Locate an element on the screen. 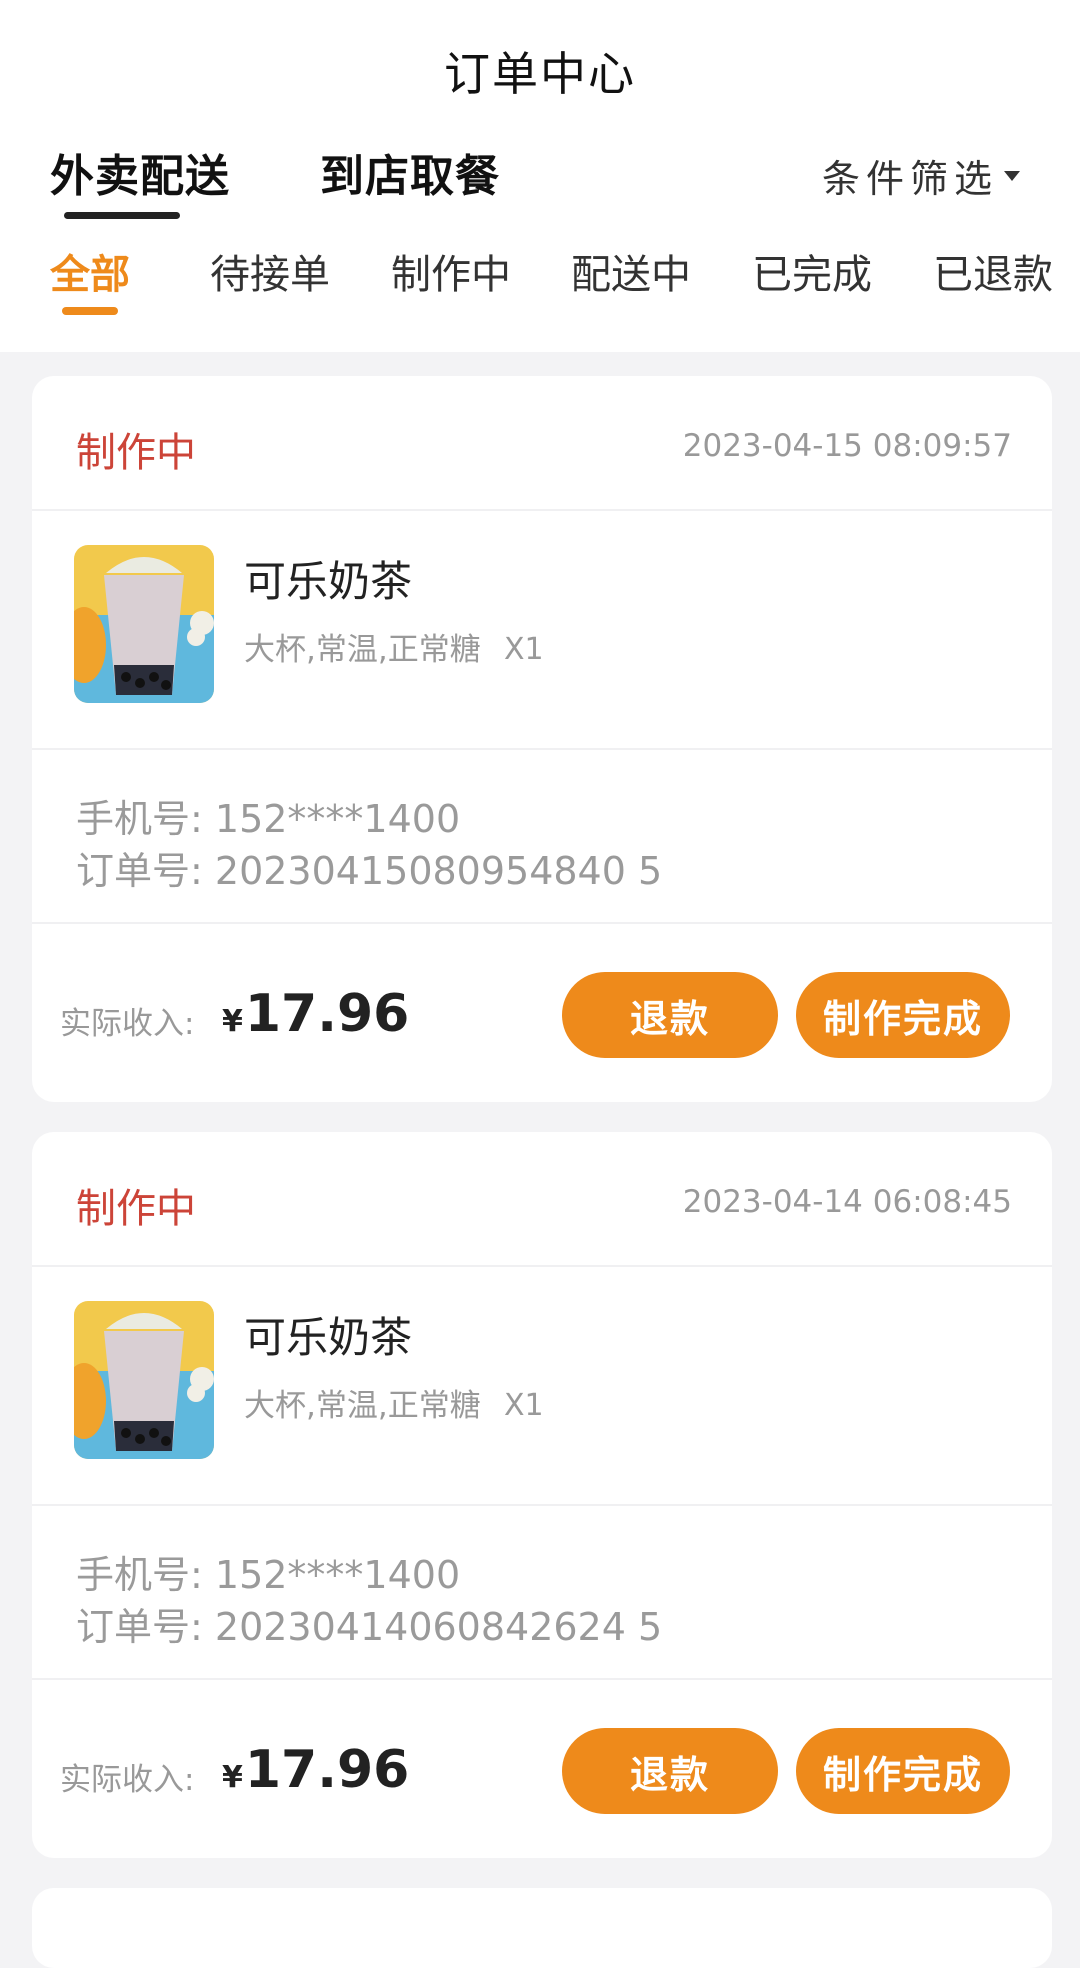 The width and height of the screenshot is (1080, 1968). status-tab-all: 全部 is located at coordinates (90, 271).